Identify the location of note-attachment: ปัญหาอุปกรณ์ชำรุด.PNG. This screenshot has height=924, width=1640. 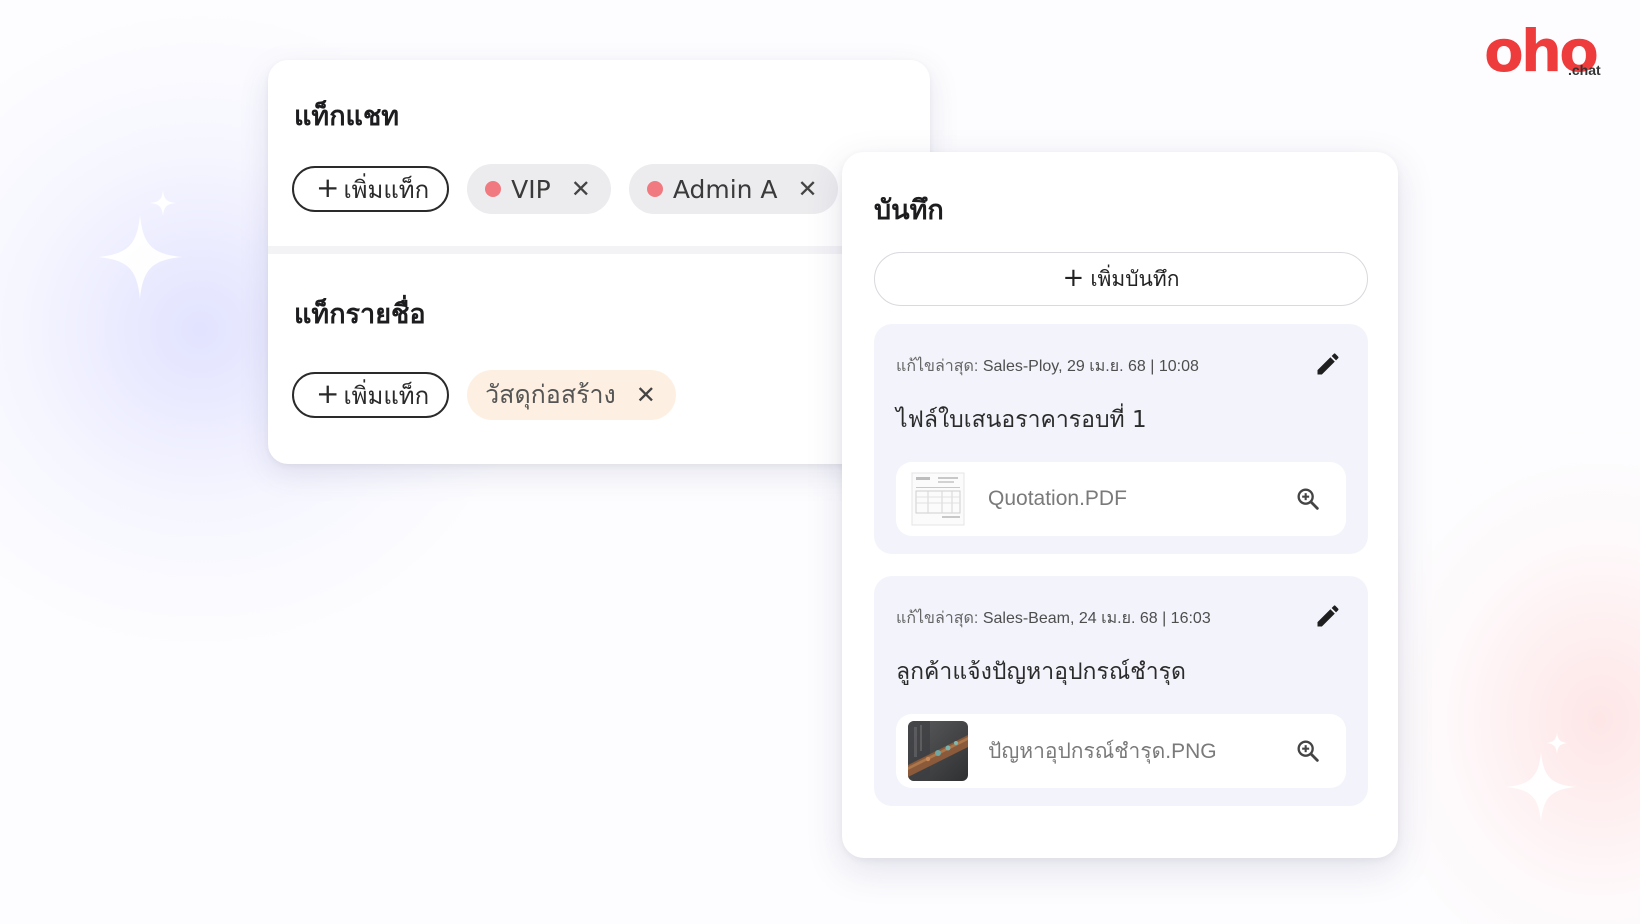
(1121, 751).